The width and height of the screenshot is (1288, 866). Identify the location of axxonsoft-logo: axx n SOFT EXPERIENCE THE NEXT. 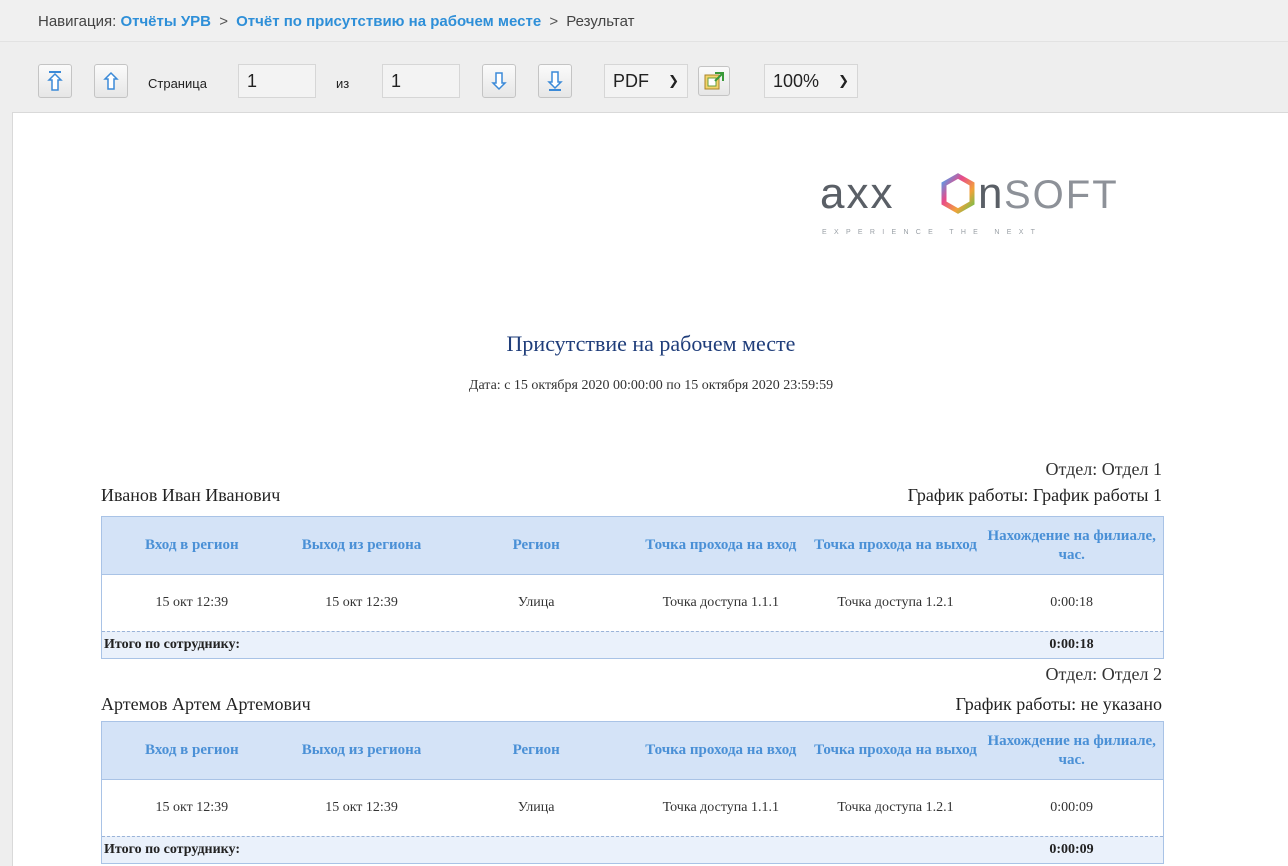
(1000, 201).